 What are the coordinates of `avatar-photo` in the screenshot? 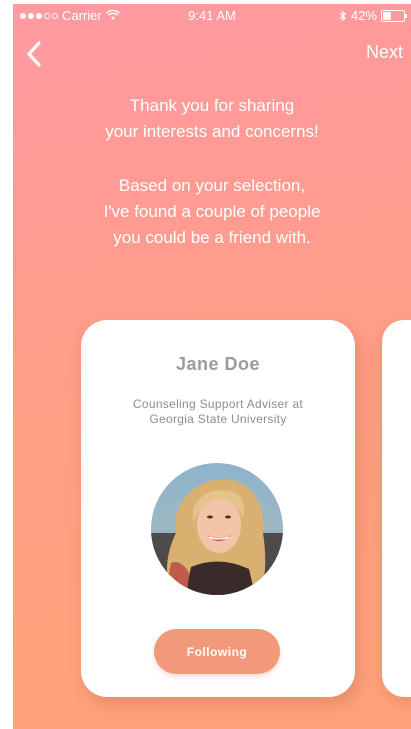 It's located at (217, 529).